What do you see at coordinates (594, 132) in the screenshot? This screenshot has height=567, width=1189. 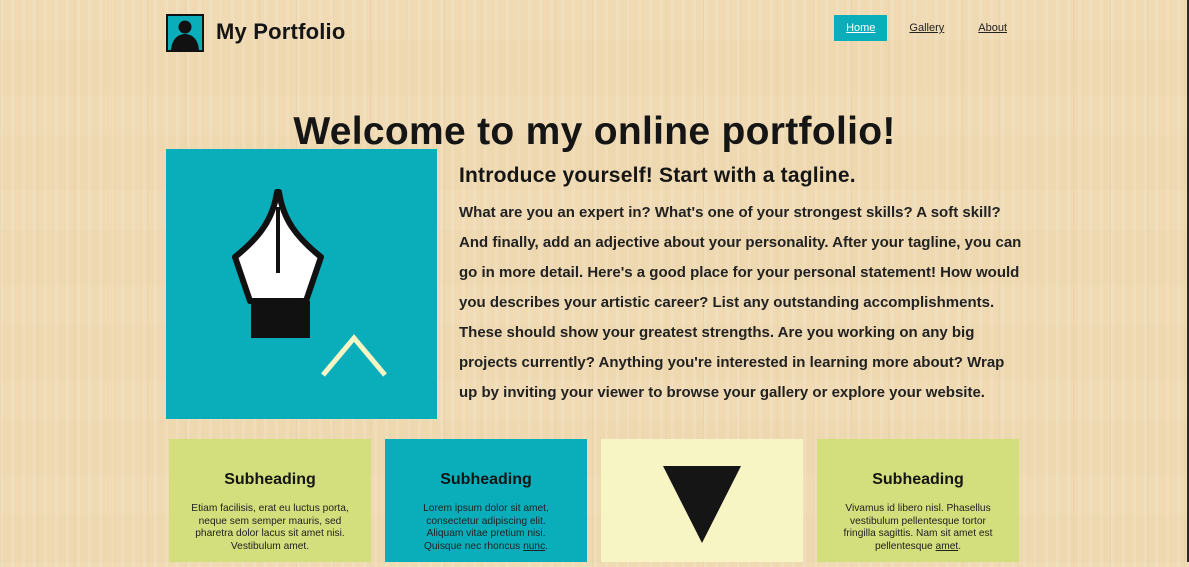 I see `welcome-heading: Welcome to my online portfolio!` at bounding box center [594, 132].